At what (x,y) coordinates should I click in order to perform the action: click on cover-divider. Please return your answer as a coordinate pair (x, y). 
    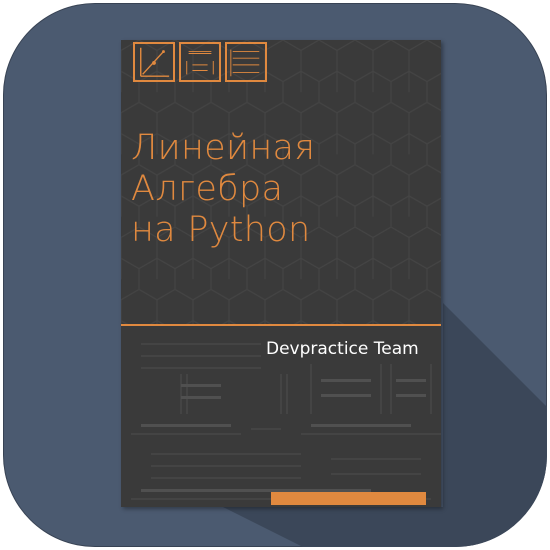
    Looking at the image, I should click on (281, 325).